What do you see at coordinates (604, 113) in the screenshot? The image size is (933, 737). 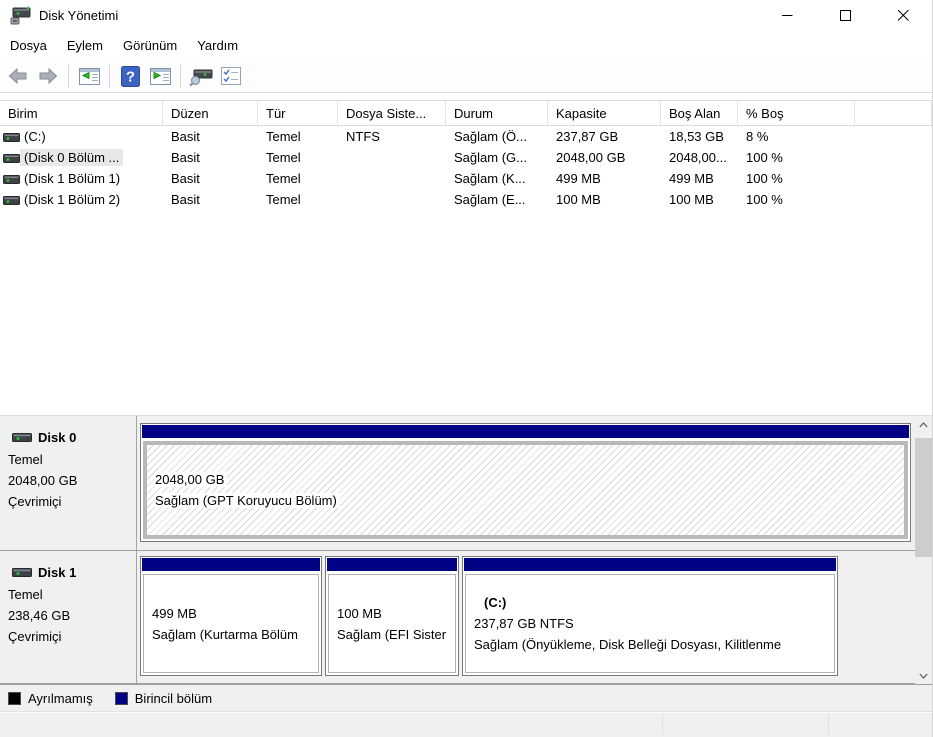 I see `column-header-kapasite: Kapasite` at bounding box center [604, 113].